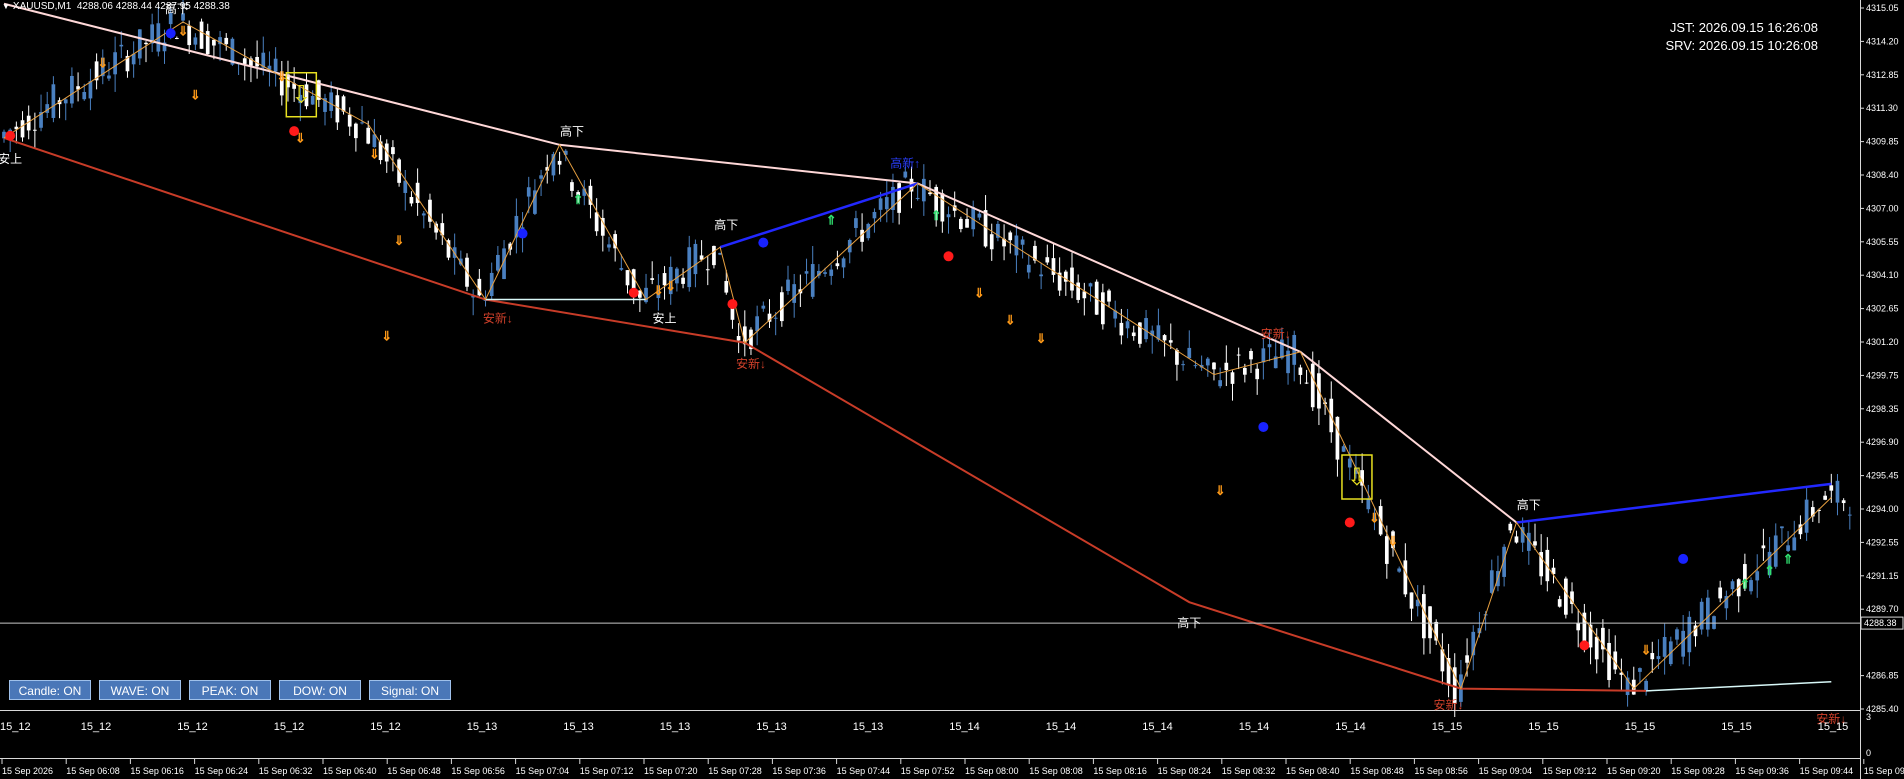 Image resolution: width=1904 pixels, height=779 pixels. What do you see at coordinates (1743, 27) in the screenshot?
I see `clock-jst: JST: 2026.09.15 16:26:08` at bounding box center [1743, 27].